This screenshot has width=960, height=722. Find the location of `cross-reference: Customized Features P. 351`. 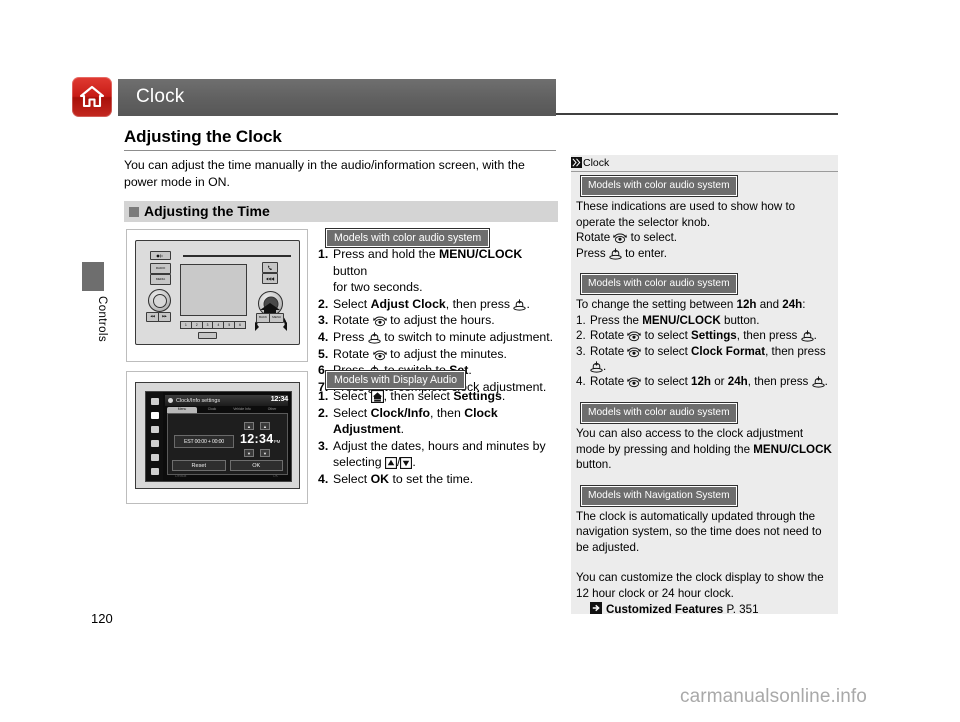

cross-reference: Customized Features P. 351 is located at coordinates (712, 609).